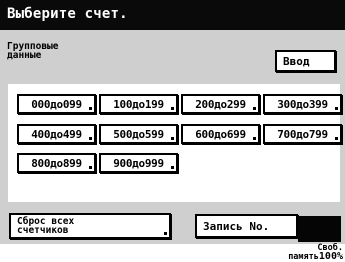 Image resolution: width=345 pixels, height=262 pixels. Describe the element at coordinates (56, 163) in the screenshot. I see `range-button-800-899: 800до899` at that location.